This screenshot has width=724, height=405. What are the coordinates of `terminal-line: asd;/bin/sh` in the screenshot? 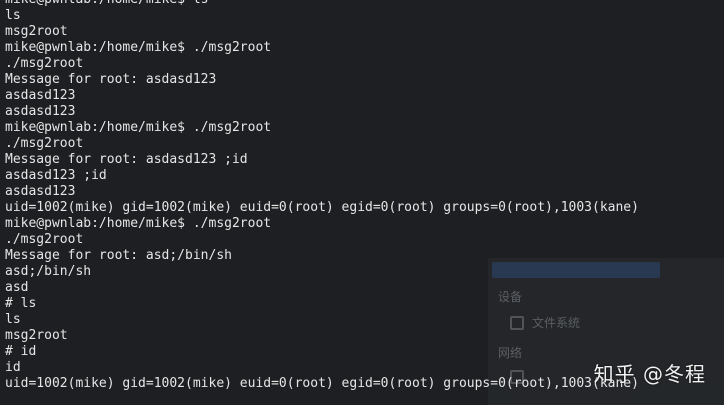 It's located at (48, 271).